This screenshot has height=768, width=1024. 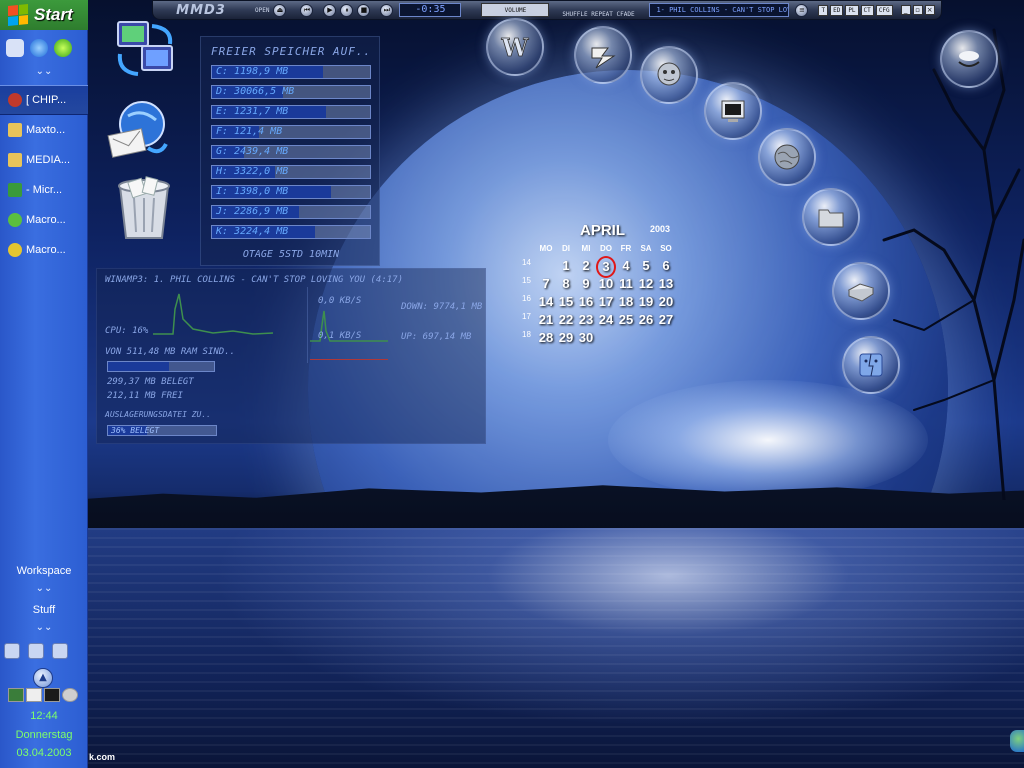 I want to click on expand-chevron-icon: ⌄⌄, so click(x=44, y=71).